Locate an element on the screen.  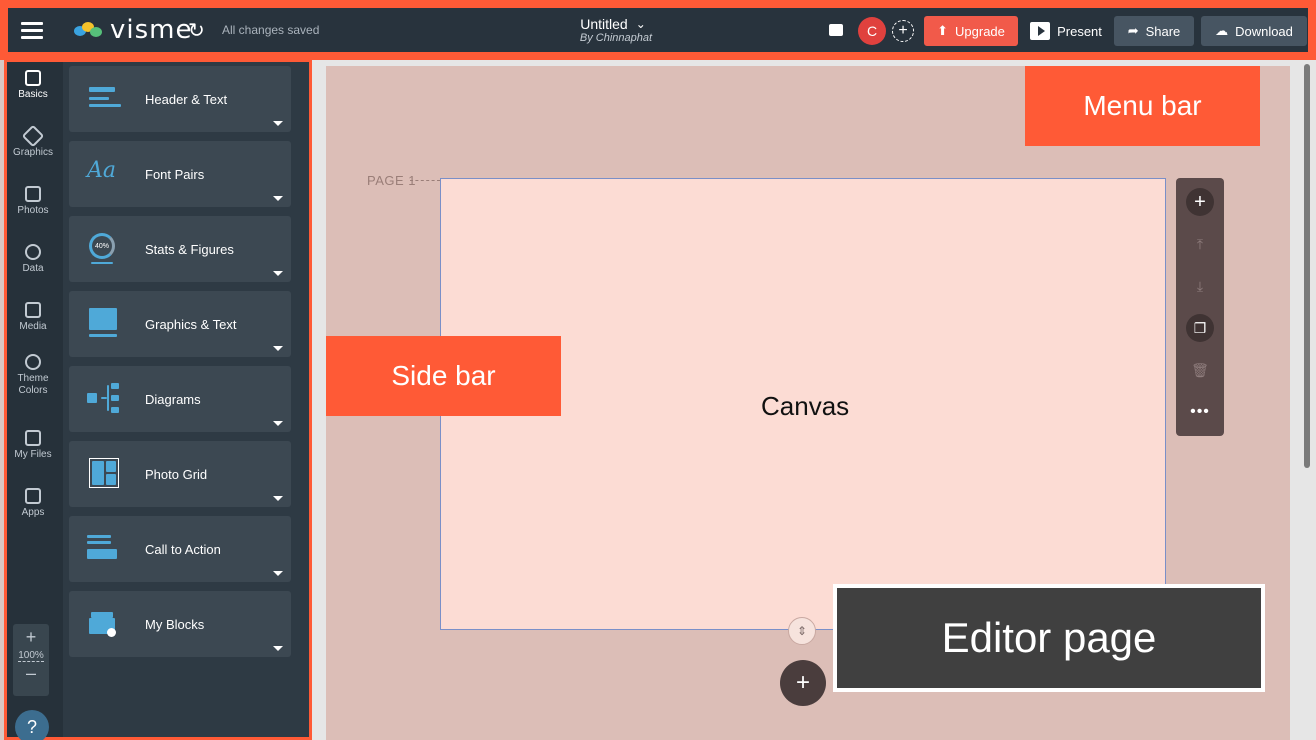
annotation-menu-bar: Menu bar is located at coordinates (1142, 106).